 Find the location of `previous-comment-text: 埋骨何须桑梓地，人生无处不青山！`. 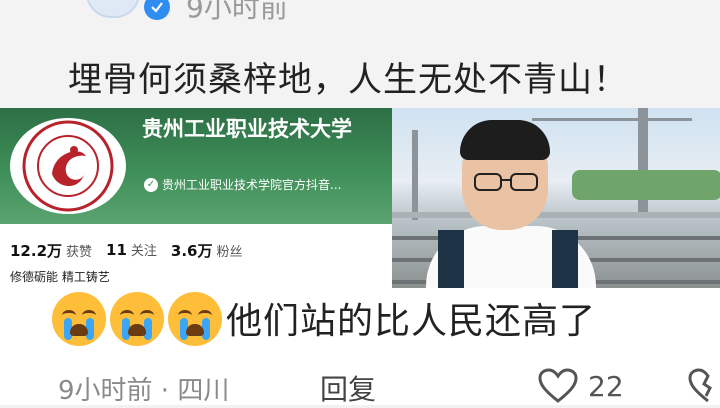

previous-comment-text: 埋骨何须桑梓地，人生无处不青山！ is located at coordinates (348, 80).